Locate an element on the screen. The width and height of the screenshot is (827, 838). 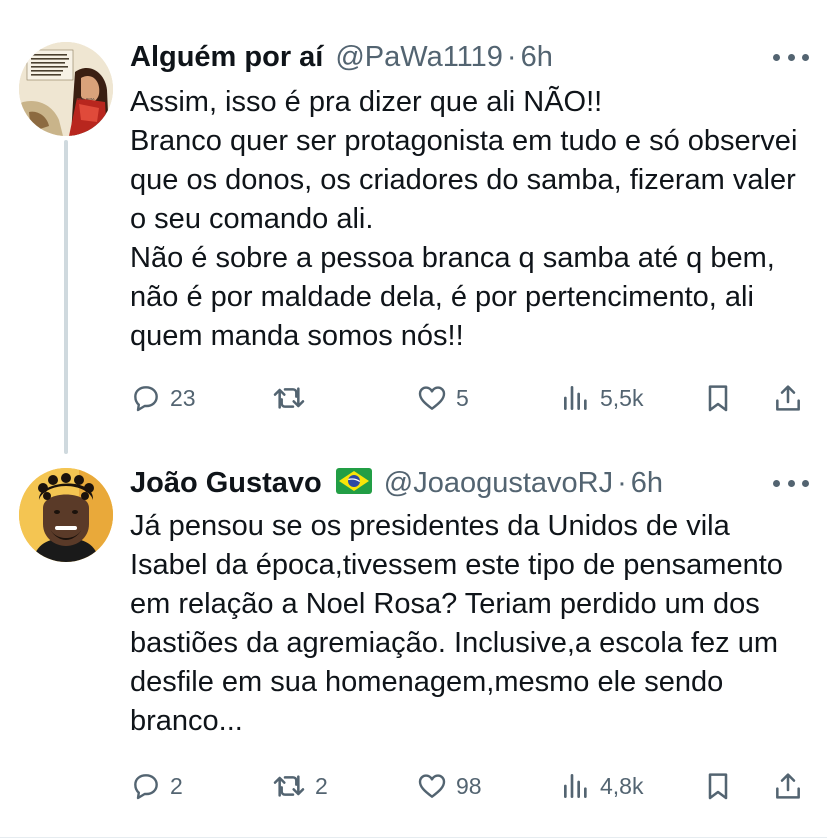
reply-count: 23 is located at coordinates (183, 397).